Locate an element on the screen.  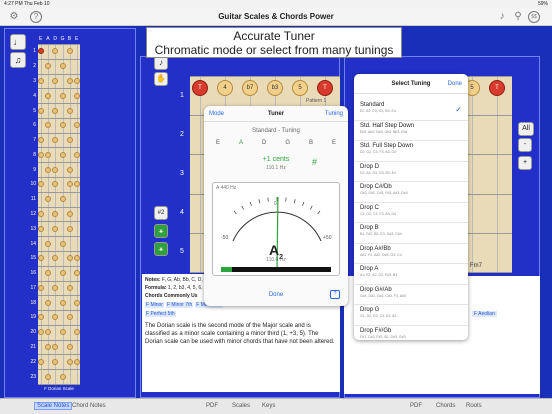
tuning-option: Drop C C2, G2, C3, F3, A3, D4 is located at coordinates (411, 213).